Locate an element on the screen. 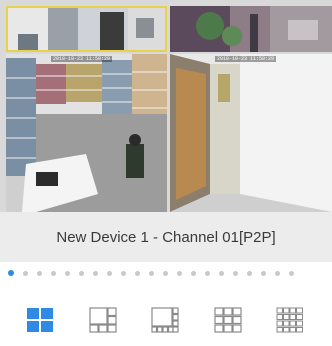 The width and height of the screenshot is (332, 346). four-split-layout-icon is located at coordinates (40, 320).